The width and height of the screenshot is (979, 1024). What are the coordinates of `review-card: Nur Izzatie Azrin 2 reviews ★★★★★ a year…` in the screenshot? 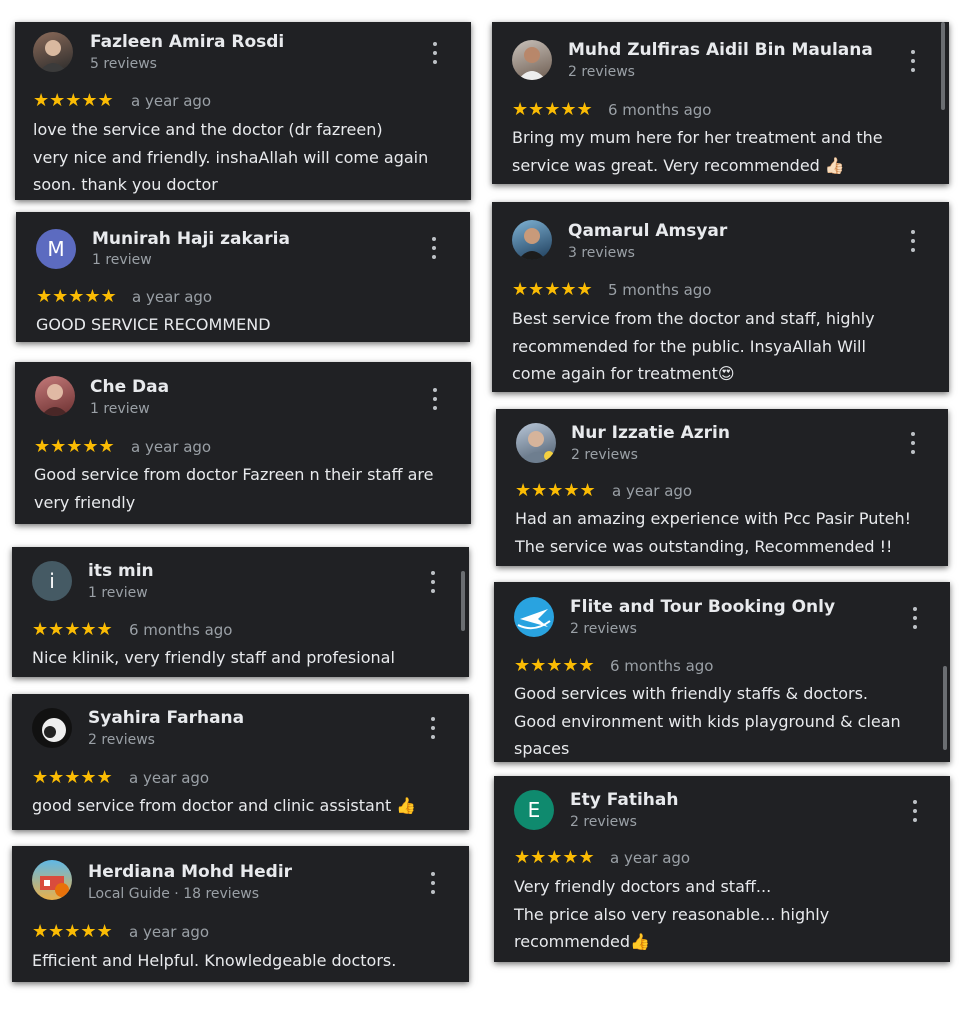 It's located at (722, 487).